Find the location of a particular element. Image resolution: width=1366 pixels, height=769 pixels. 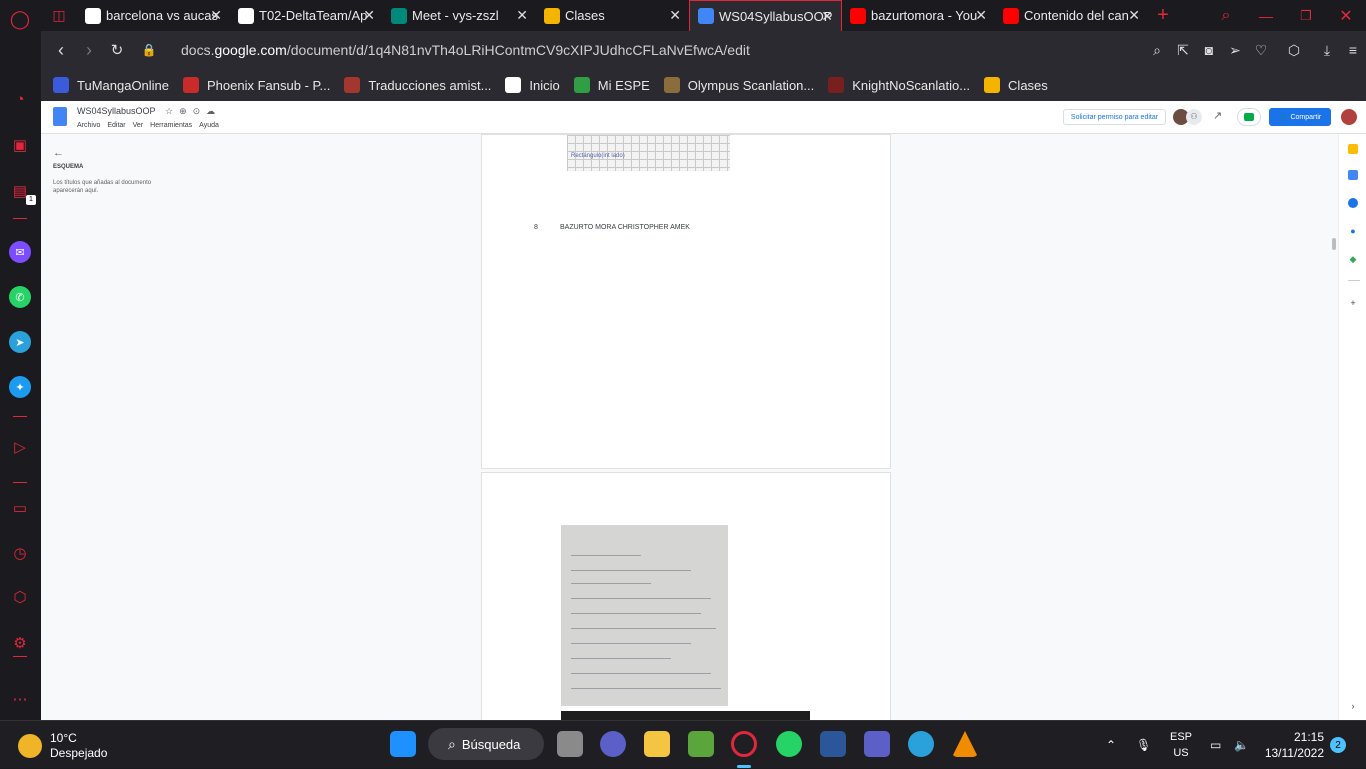

download-icon: ⤓ is located at coordinates (1327, 50).